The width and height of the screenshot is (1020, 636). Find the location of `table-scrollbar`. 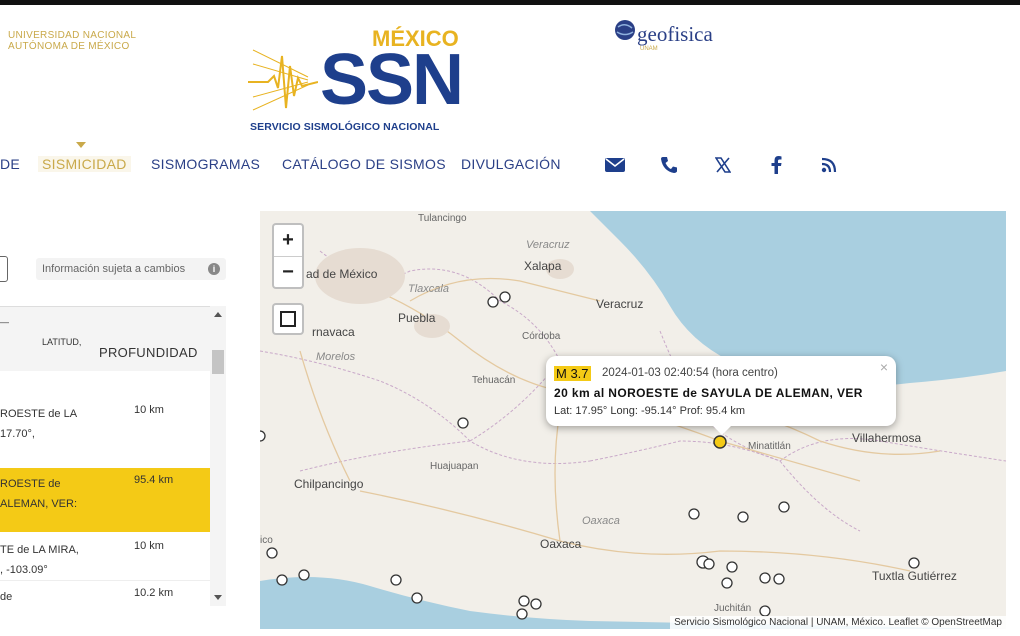

table-scrollbar is located at coordinates (218, 456).